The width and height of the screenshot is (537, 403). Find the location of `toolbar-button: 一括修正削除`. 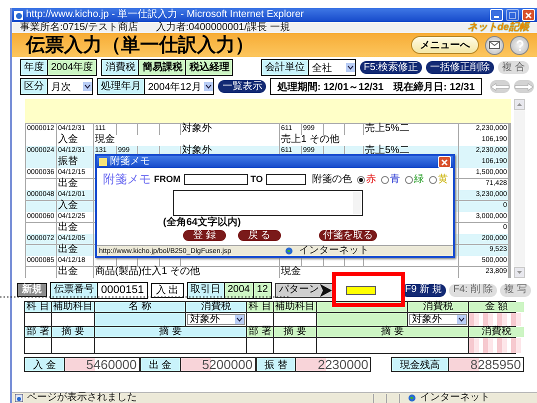

toolbar-button: 一括修正削除 is located at coordinates (460, 67).